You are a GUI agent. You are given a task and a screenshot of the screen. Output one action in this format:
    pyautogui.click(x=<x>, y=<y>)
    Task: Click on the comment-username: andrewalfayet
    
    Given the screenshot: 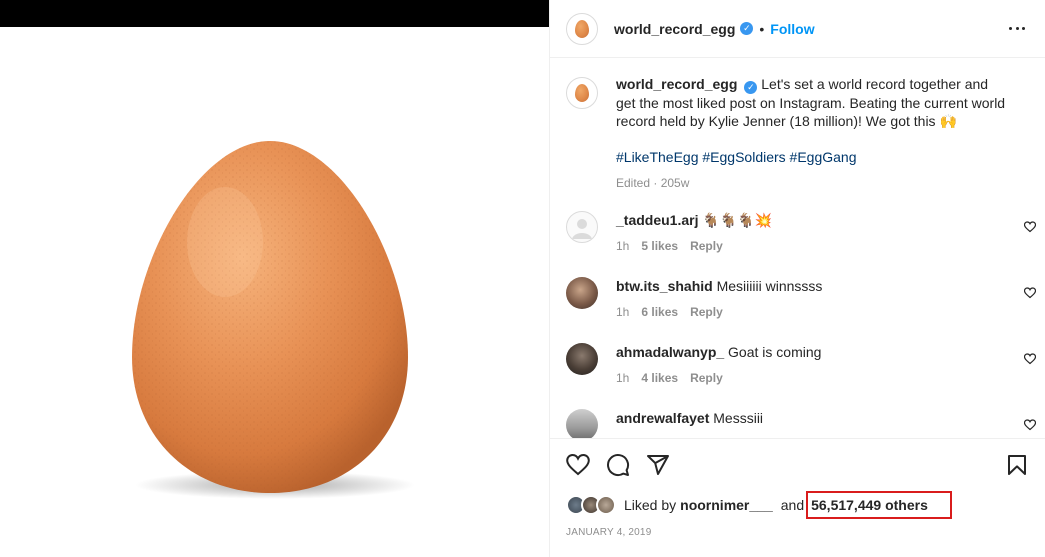 What is the action you would take?
    pyautogui.click(x=662, y=418)
    